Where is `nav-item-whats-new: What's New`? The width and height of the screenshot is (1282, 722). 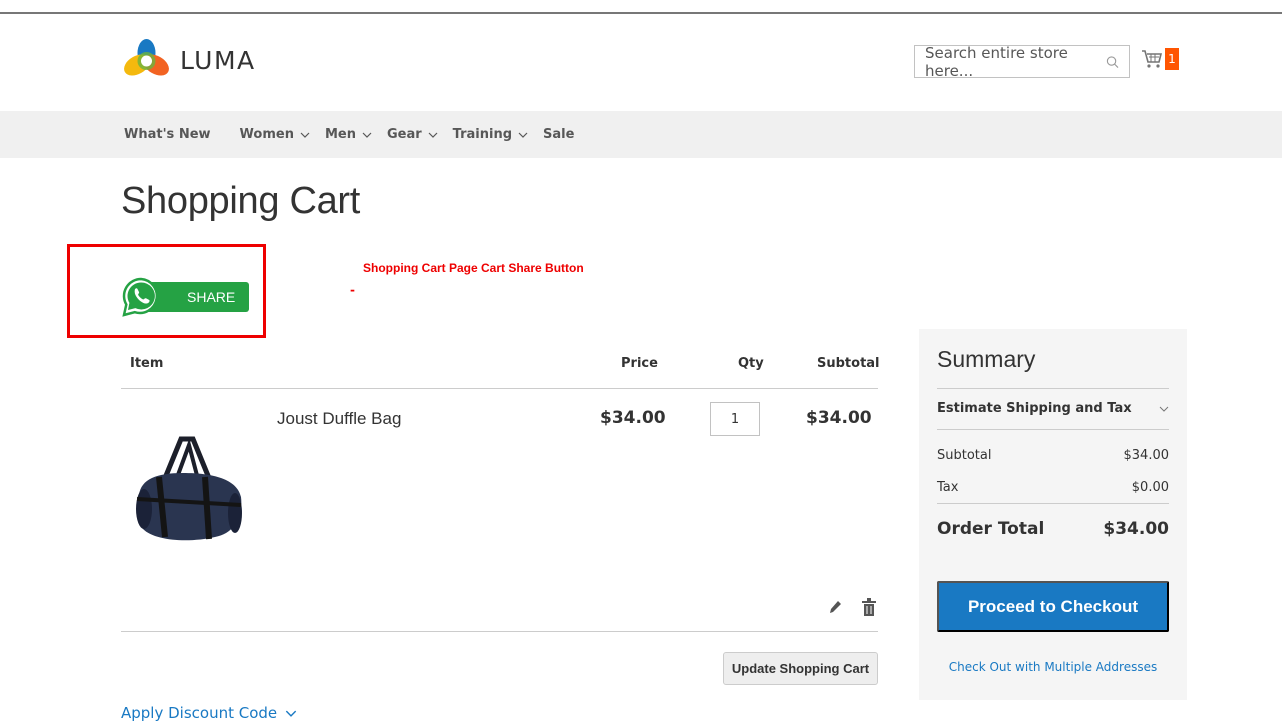
nav-item-whats-new: What's New is located at coordinates (167, 134).